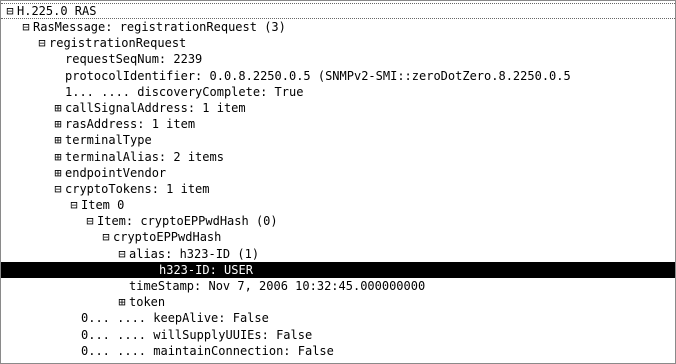 Image resolution: width=676 pixels, height=364 pixels. What do you see at coordinates (144, 156) in the screenshot?
I see `tree-row-label: terminalAlias: 2 items` at bounding box center [144, 156].